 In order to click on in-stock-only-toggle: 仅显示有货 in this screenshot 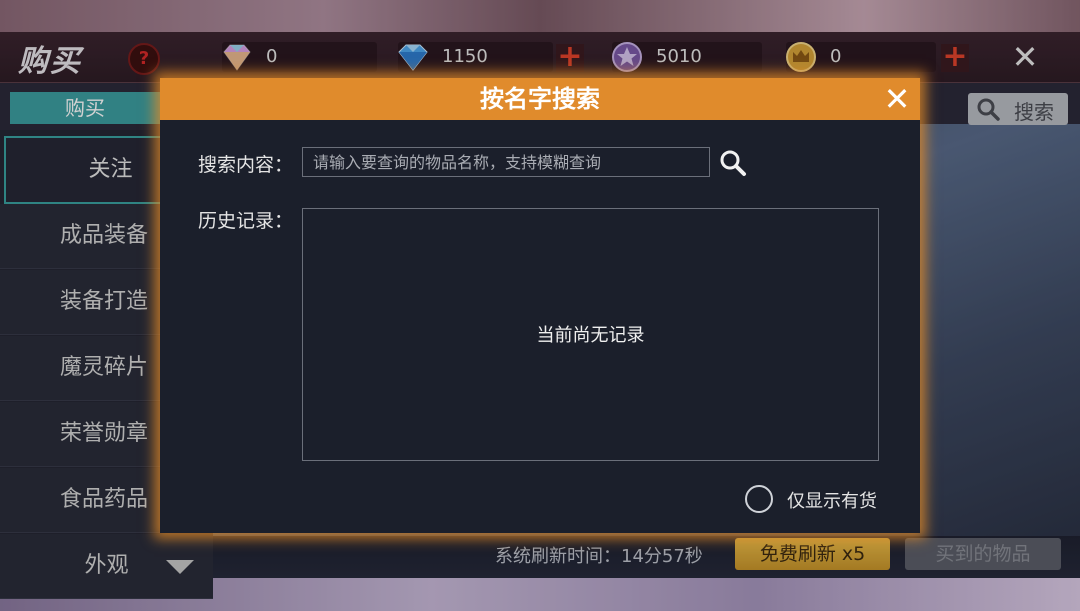, I will do `click(815, 499)`.